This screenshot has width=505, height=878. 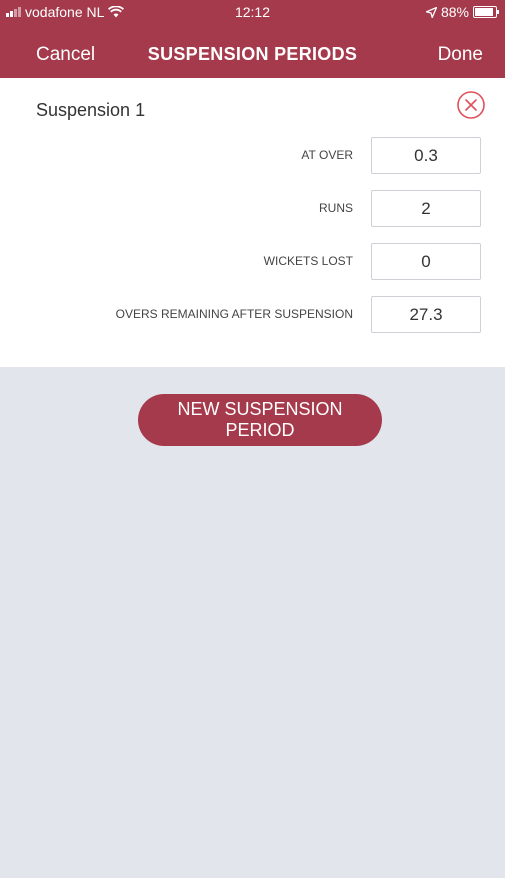 What do you see at coordinates (91, 110) in the screenshot?
I see `suspension-title: Suspension 1` at bounding box center [91, 110].